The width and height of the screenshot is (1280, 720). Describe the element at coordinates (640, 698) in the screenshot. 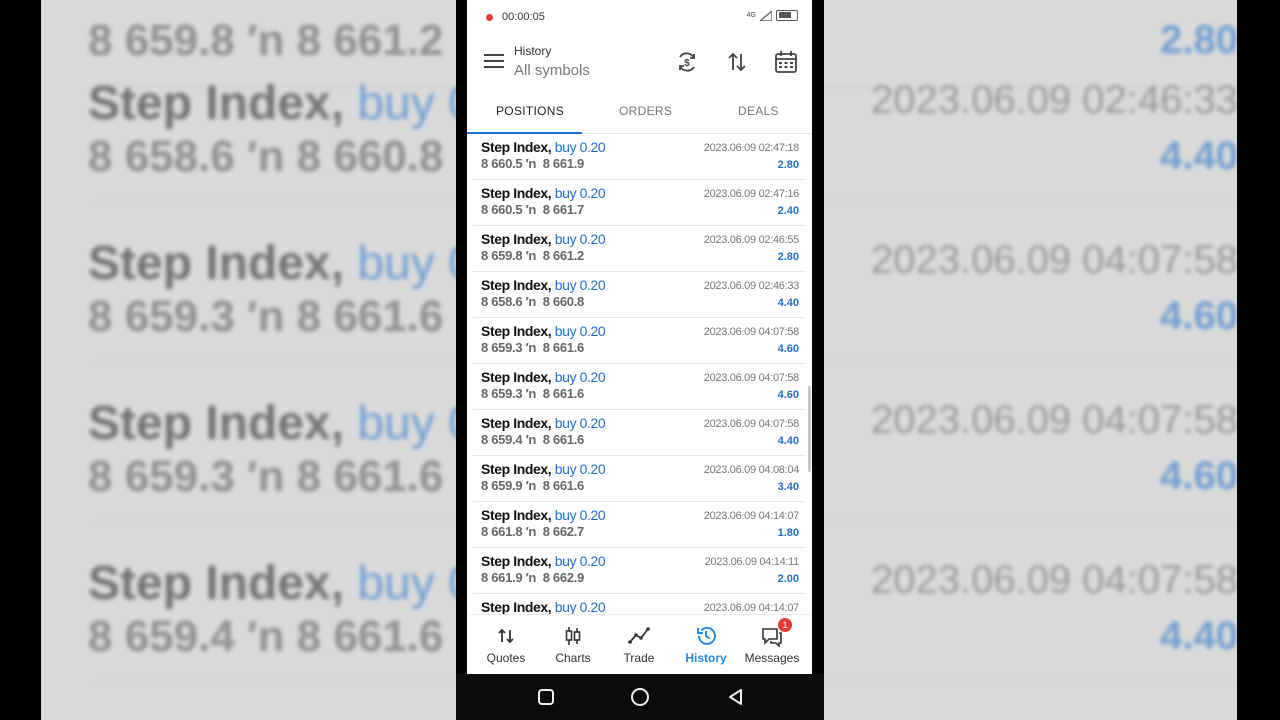

I see `home-icon` at that location.